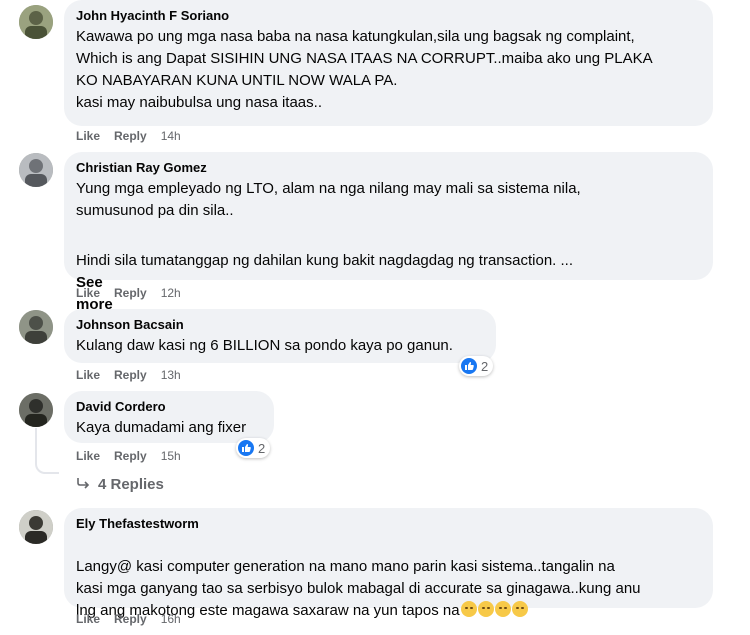 The width and height of the screenshot is (750, 635). I want to click on crying-face-emoji-icon, so click(468, 609).